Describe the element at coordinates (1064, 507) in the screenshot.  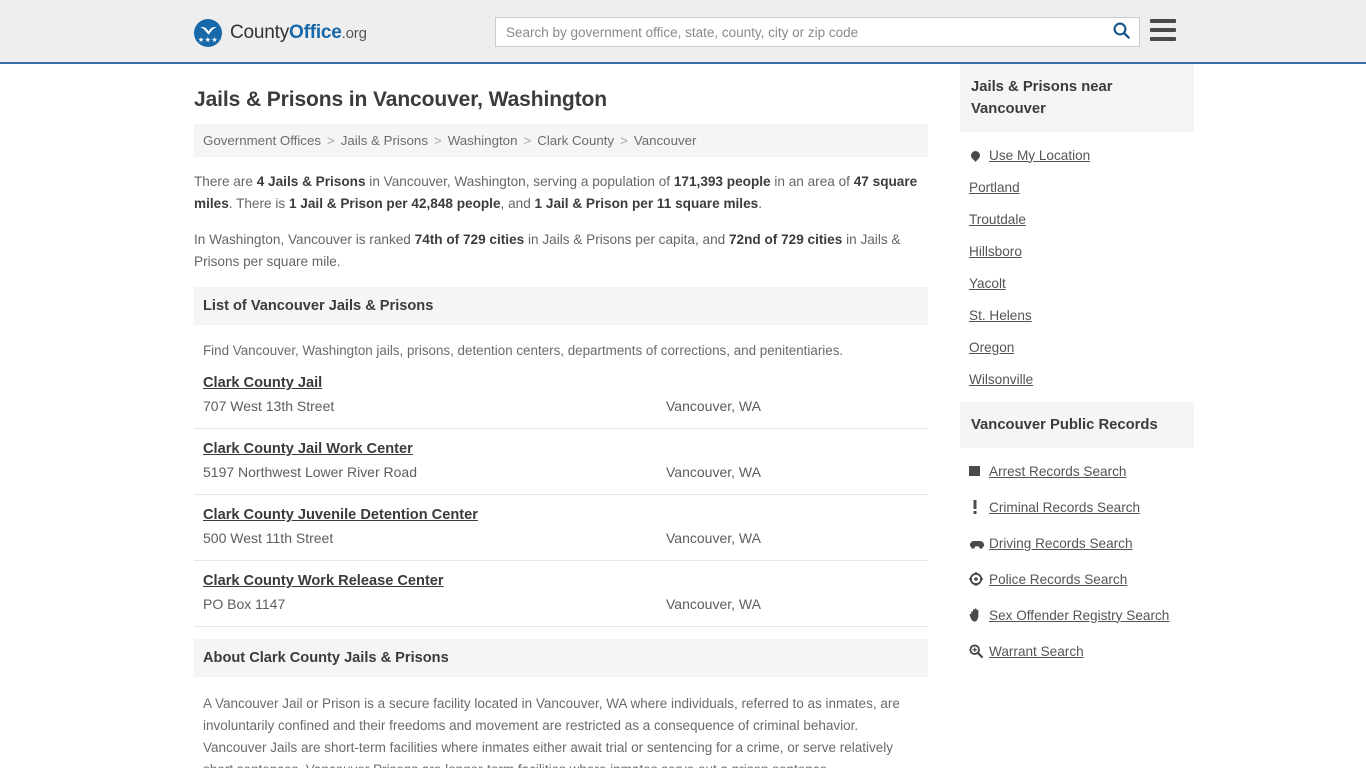
I see `public-record-link: Criminal Records Search` at that location.